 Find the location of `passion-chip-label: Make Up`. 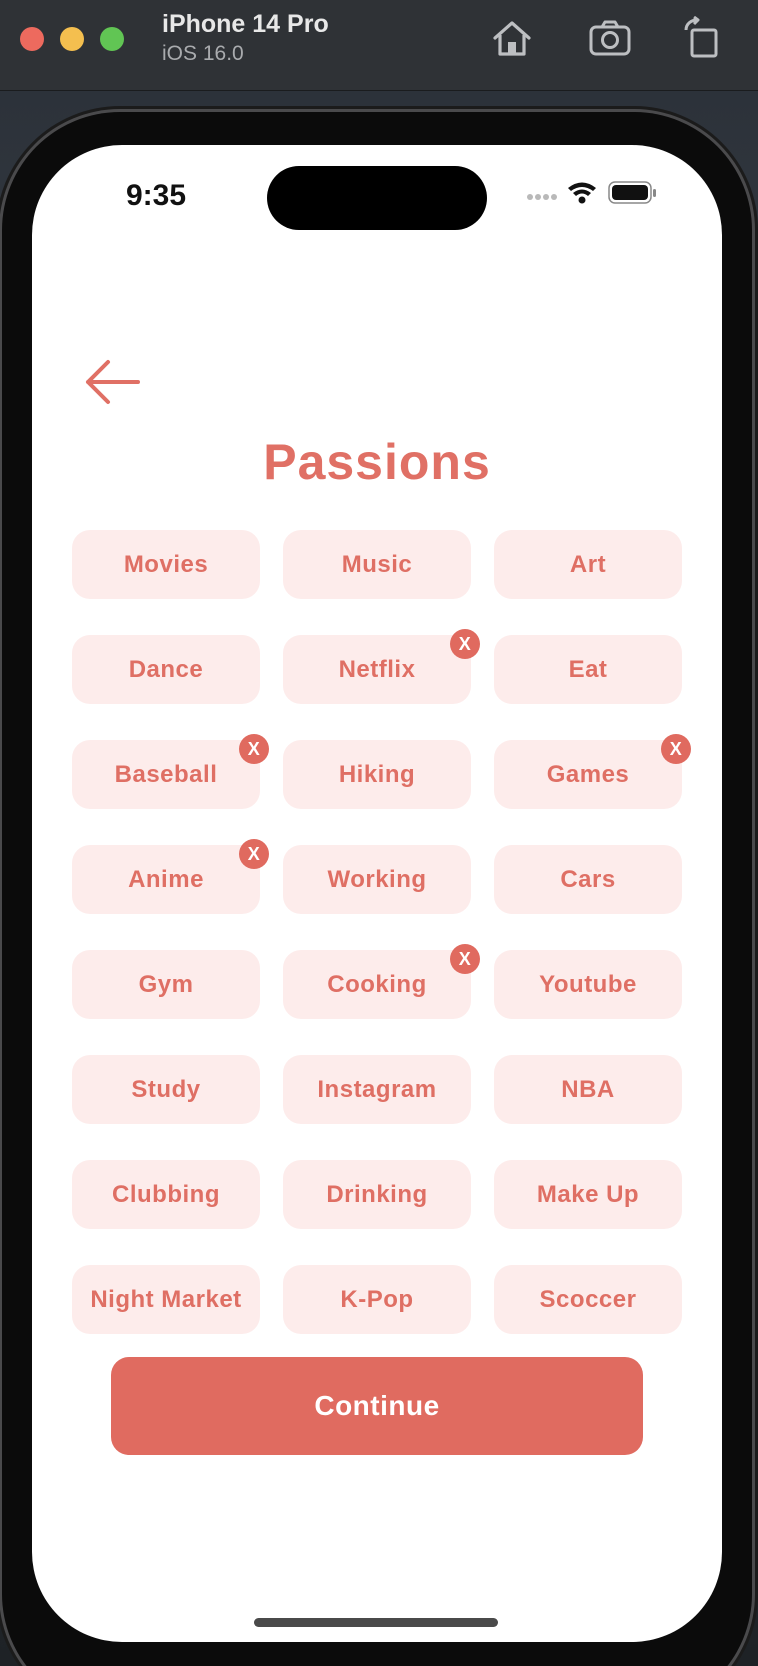

passion-chip-label: Make Up is located at coordinates (588, 1194).